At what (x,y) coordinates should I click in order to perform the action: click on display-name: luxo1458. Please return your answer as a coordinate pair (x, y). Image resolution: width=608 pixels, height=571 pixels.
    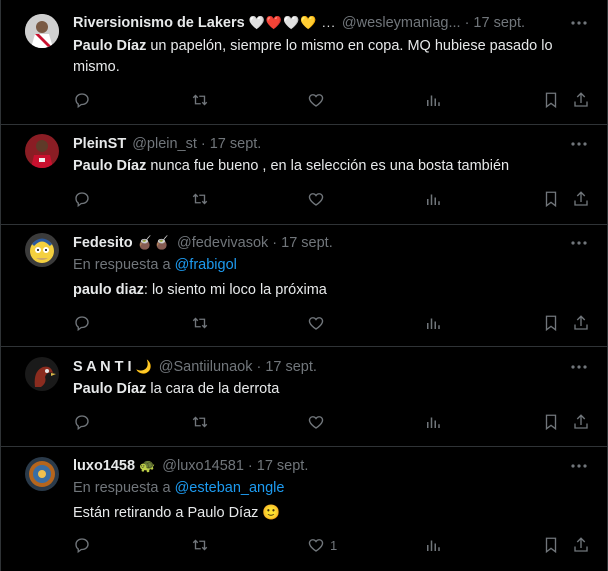
    Looking at the image, I should click on (104, 466).